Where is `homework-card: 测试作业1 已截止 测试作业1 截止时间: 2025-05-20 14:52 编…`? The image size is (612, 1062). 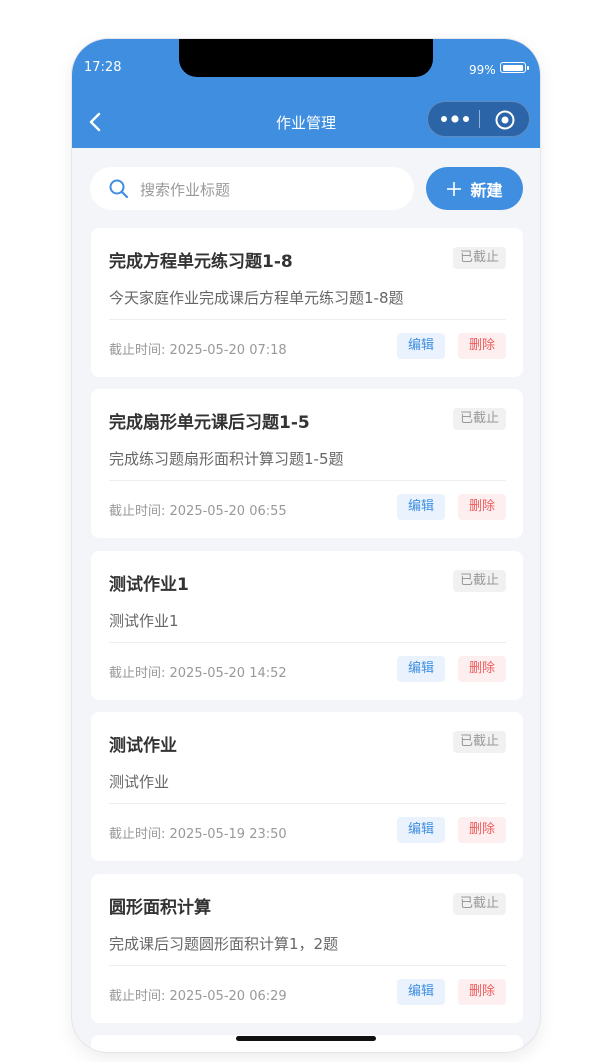
homework-card: 测试作业1 已截止 测试作业1 截止时间: 2025-05-20 14:52 编… is located at coordinates (307, 625).